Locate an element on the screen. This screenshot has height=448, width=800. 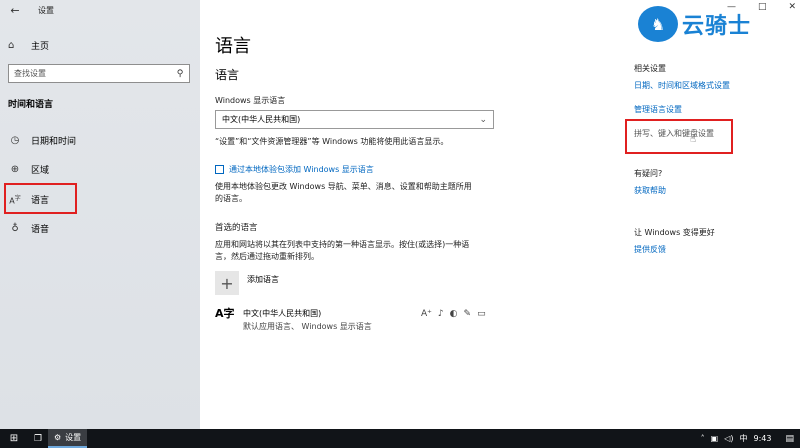
sidebar-item-label: 日期和时间 is located at coordinates (54, 141).